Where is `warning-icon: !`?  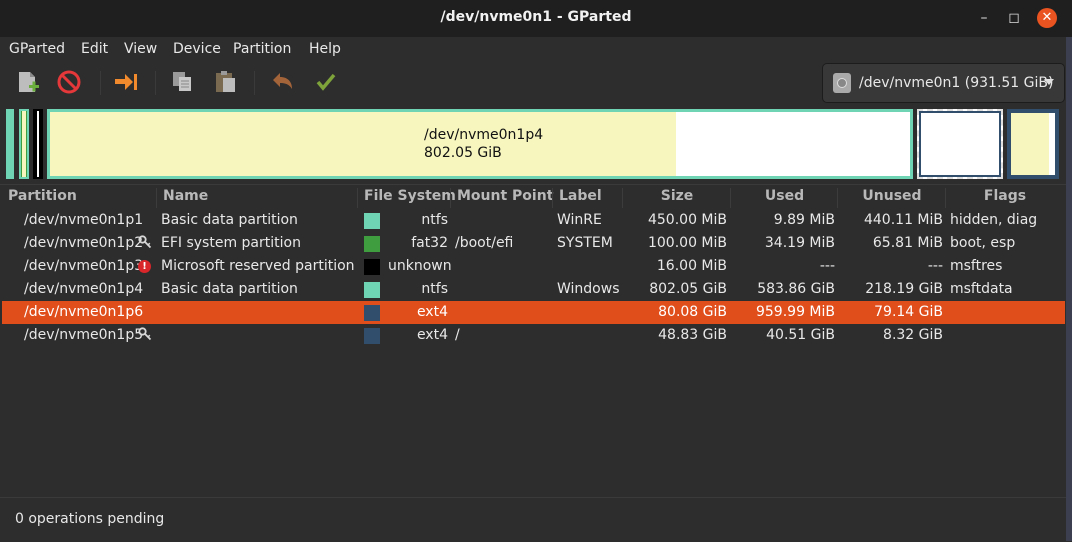
warning-icon: ! is located at coordinates (144, 266).